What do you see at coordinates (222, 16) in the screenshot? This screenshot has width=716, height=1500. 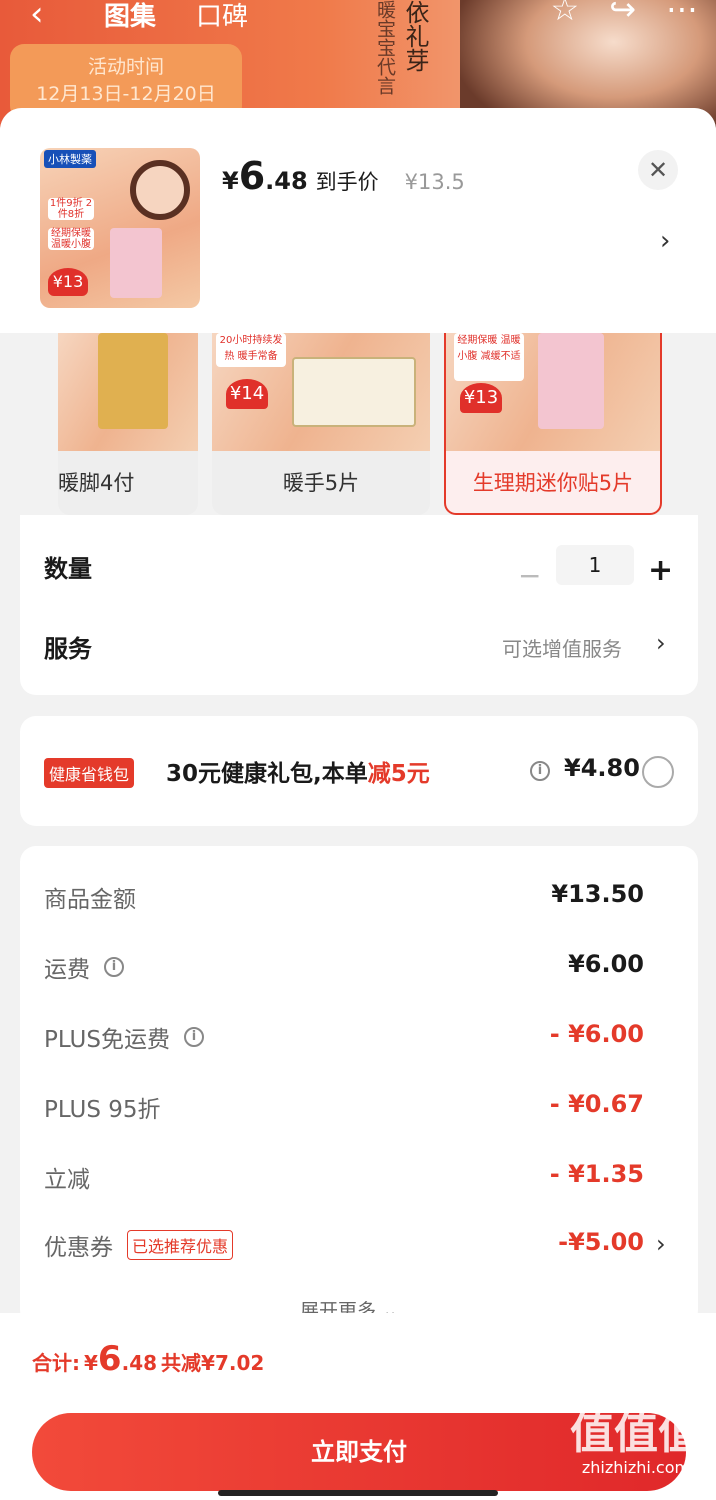 I see `tab-reviews: 口碑` at bounding box center [222, 16].